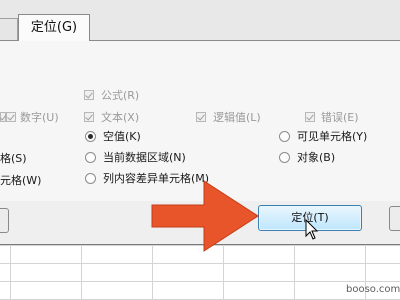 The width and height of the screenshot is (400, 300). I want to click on checkbox-error-label: 错误(E), so click(340, 117).